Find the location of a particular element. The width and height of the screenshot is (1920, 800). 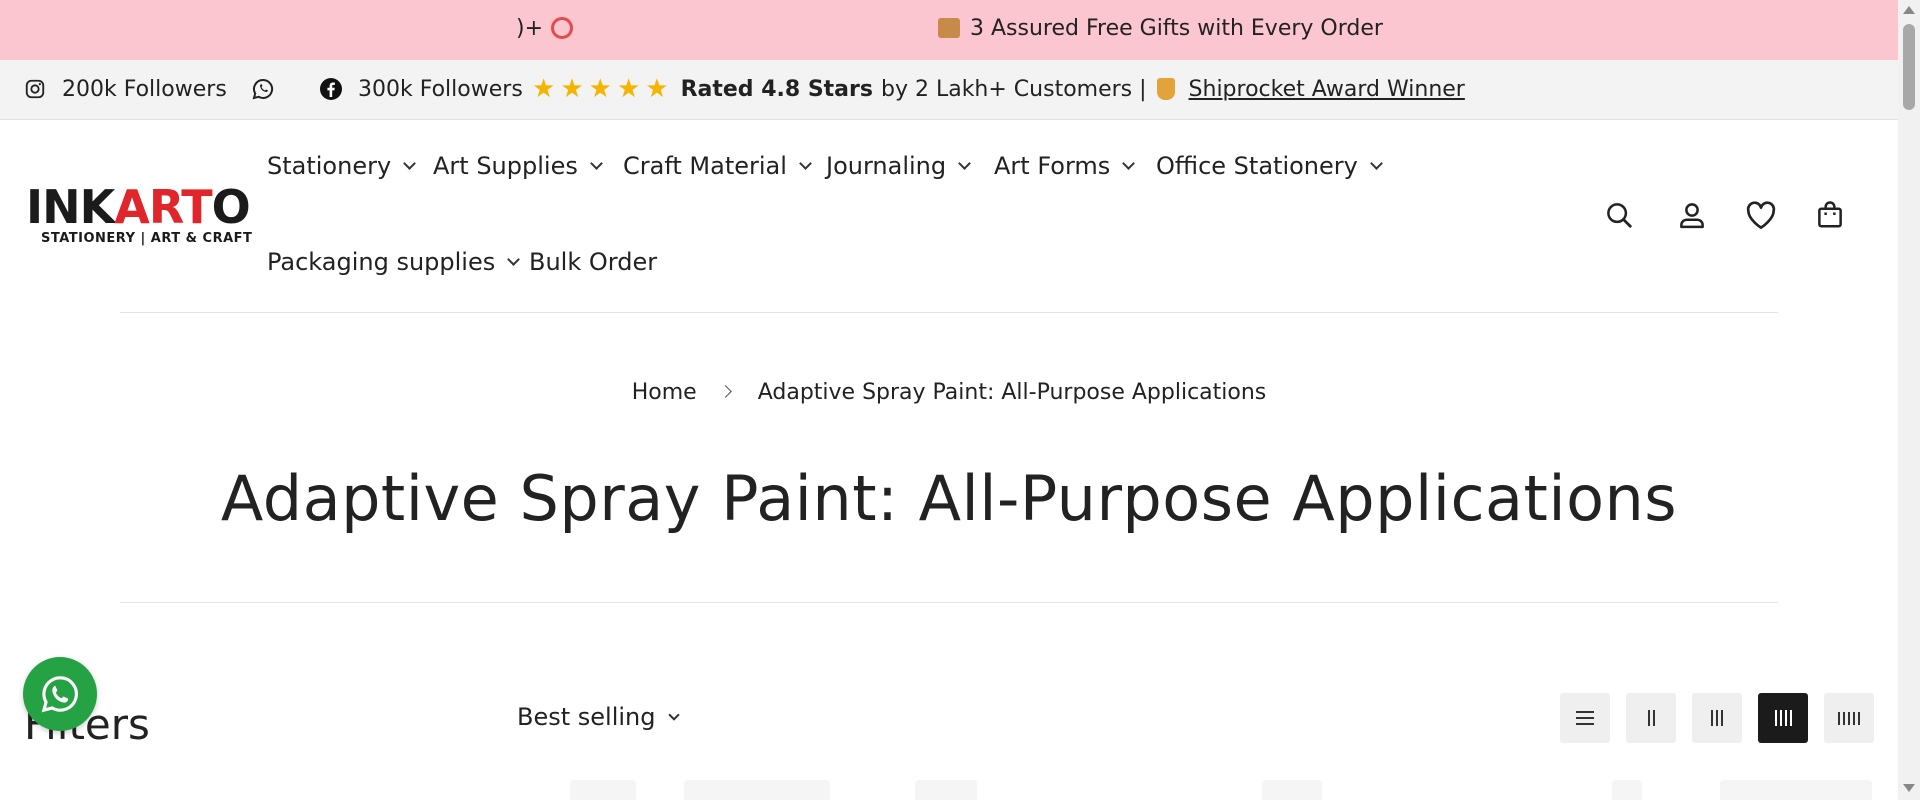

instagram-link: 200k Followers is located at coordinates (124, 89).